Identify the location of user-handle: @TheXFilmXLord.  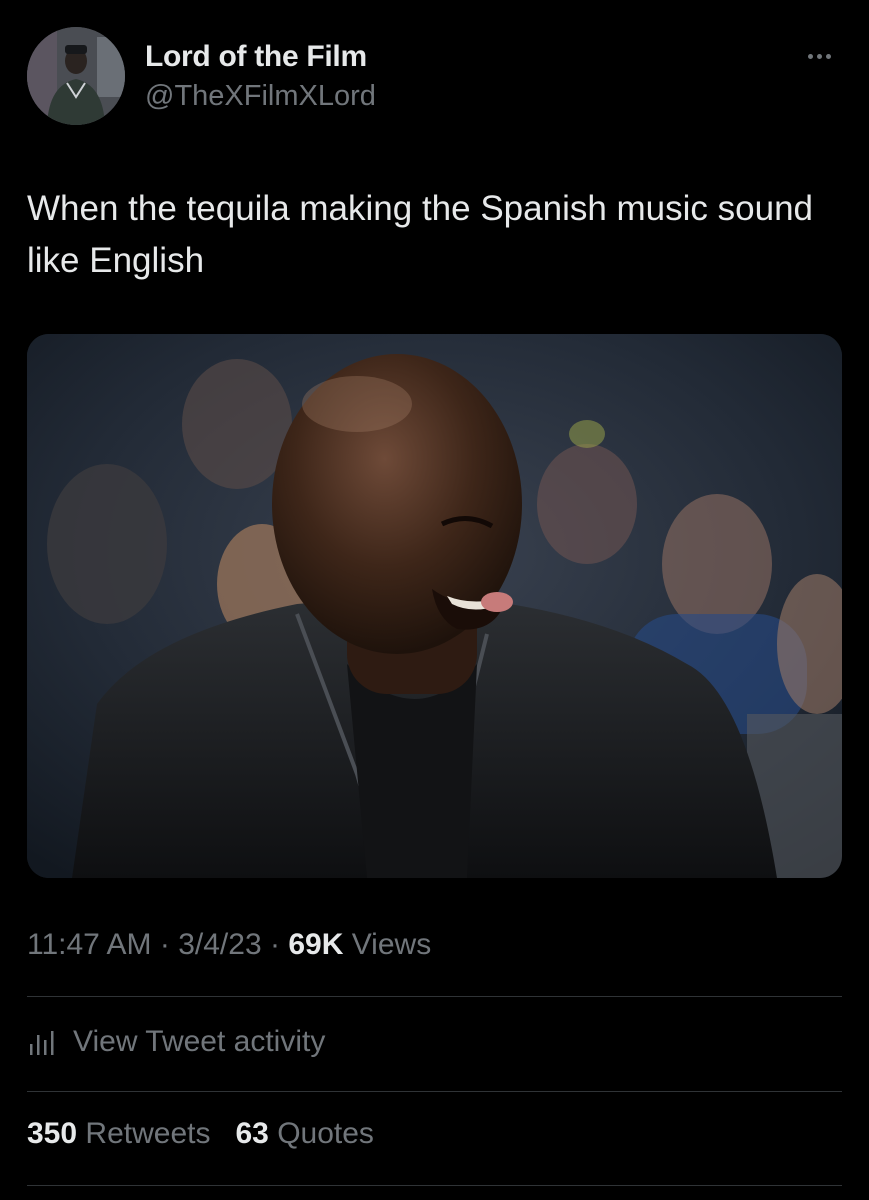
(260, 96).